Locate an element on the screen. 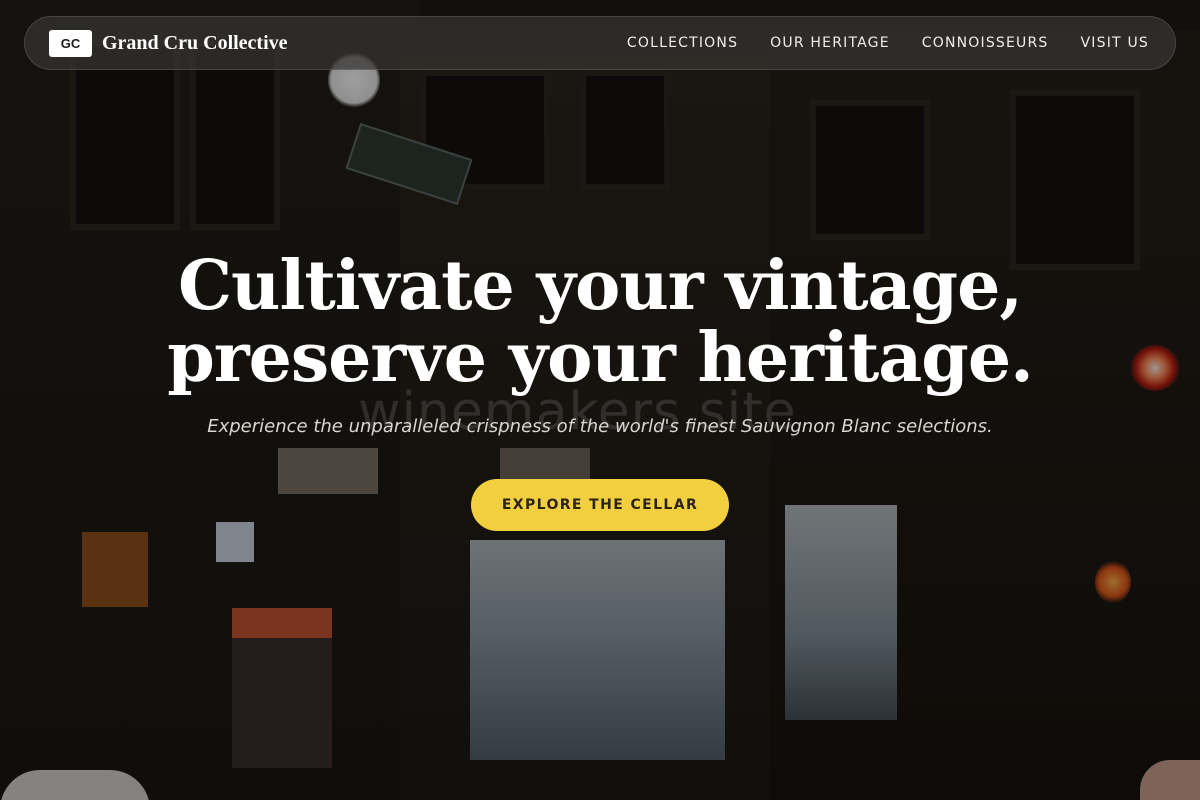 Image resolution: width=1200 pixels, height=800 pixels. brand-logo-link: GC Grand Cru Collective is located at coordinates (168, 43).